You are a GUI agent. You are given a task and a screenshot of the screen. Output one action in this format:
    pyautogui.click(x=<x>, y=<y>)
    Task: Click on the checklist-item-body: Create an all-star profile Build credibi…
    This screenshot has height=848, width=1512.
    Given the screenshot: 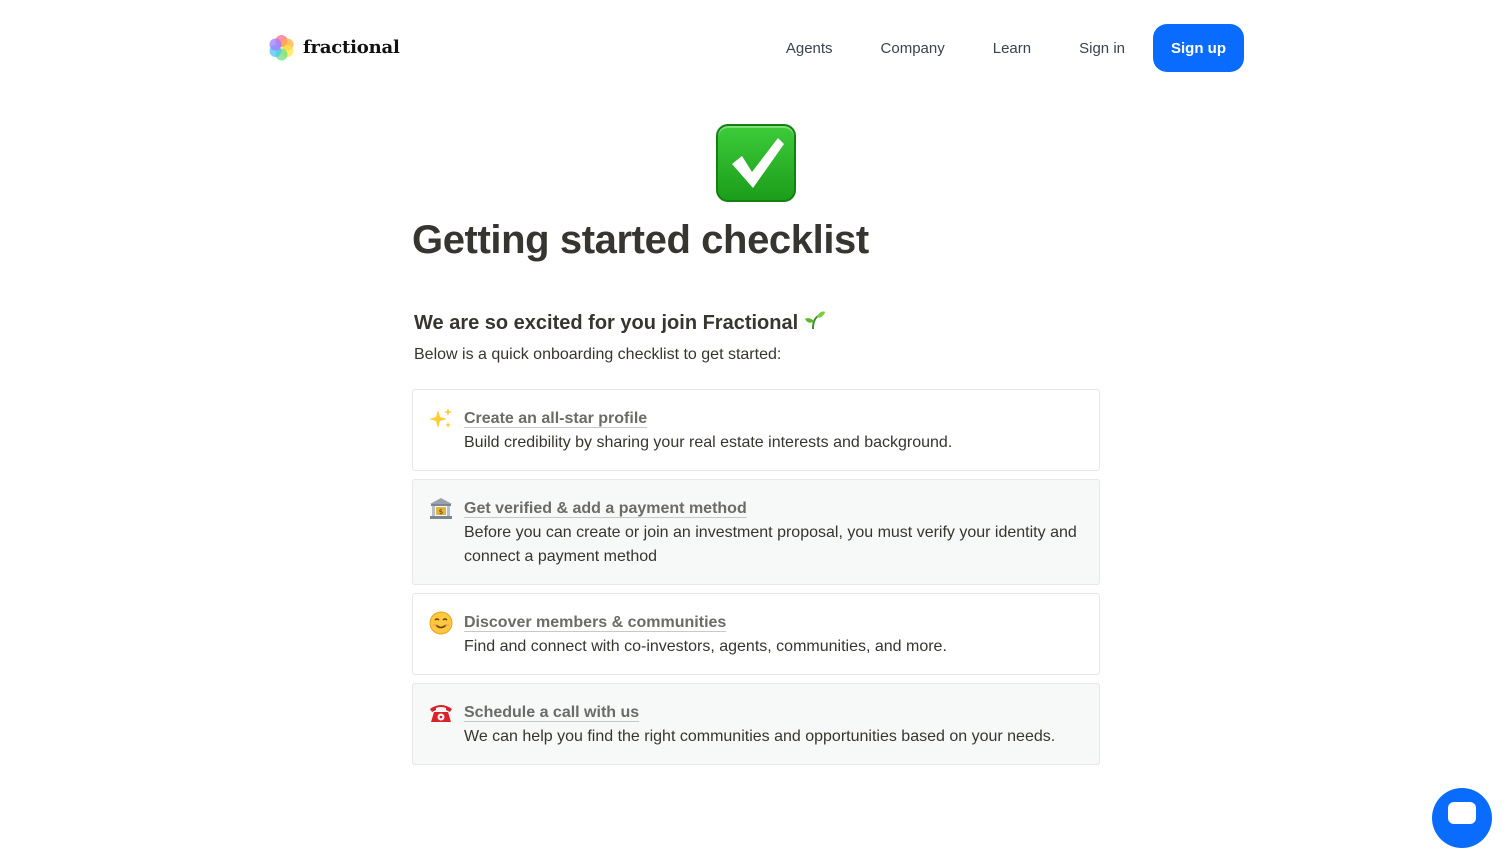 What is the action you would take?
    pyautogui.click(x=773, y=430)
    